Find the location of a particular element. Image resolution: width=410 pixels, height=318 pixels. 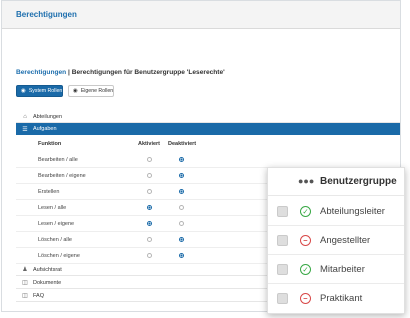

table-header: Funktion Aktiviert Deaktiviert is located at coordinates (208, 144).